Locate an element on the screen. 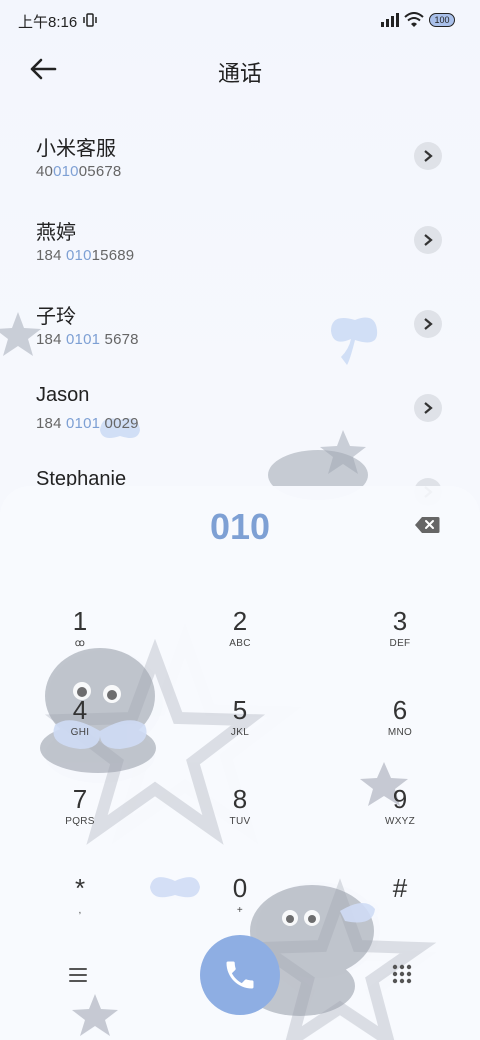  dial-input: 010 is located at coordinates (240, 527).